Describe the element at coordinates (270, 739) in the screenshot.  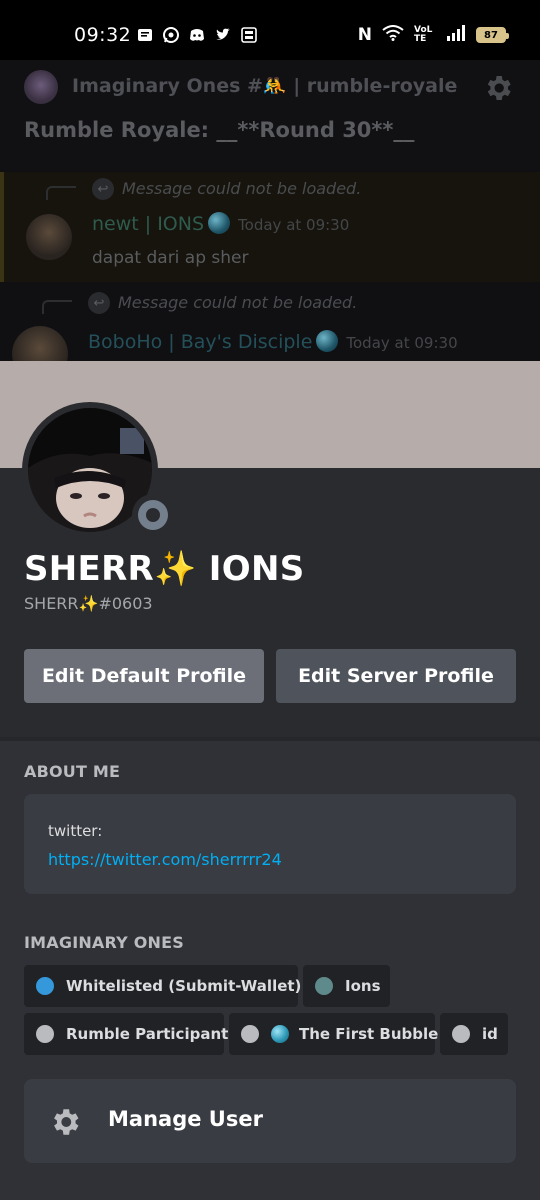
I see `divider` at that location.